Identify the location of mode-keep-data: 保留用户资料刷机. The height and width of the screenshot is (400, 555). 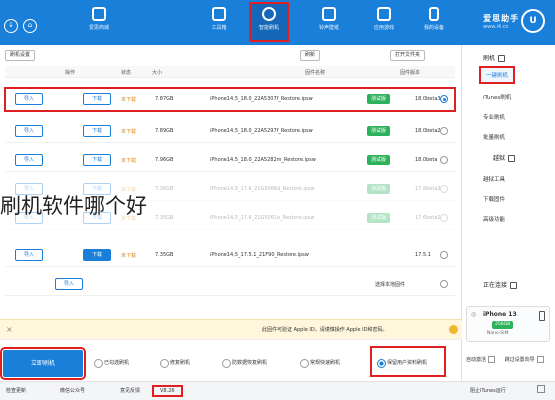
(402, 363).